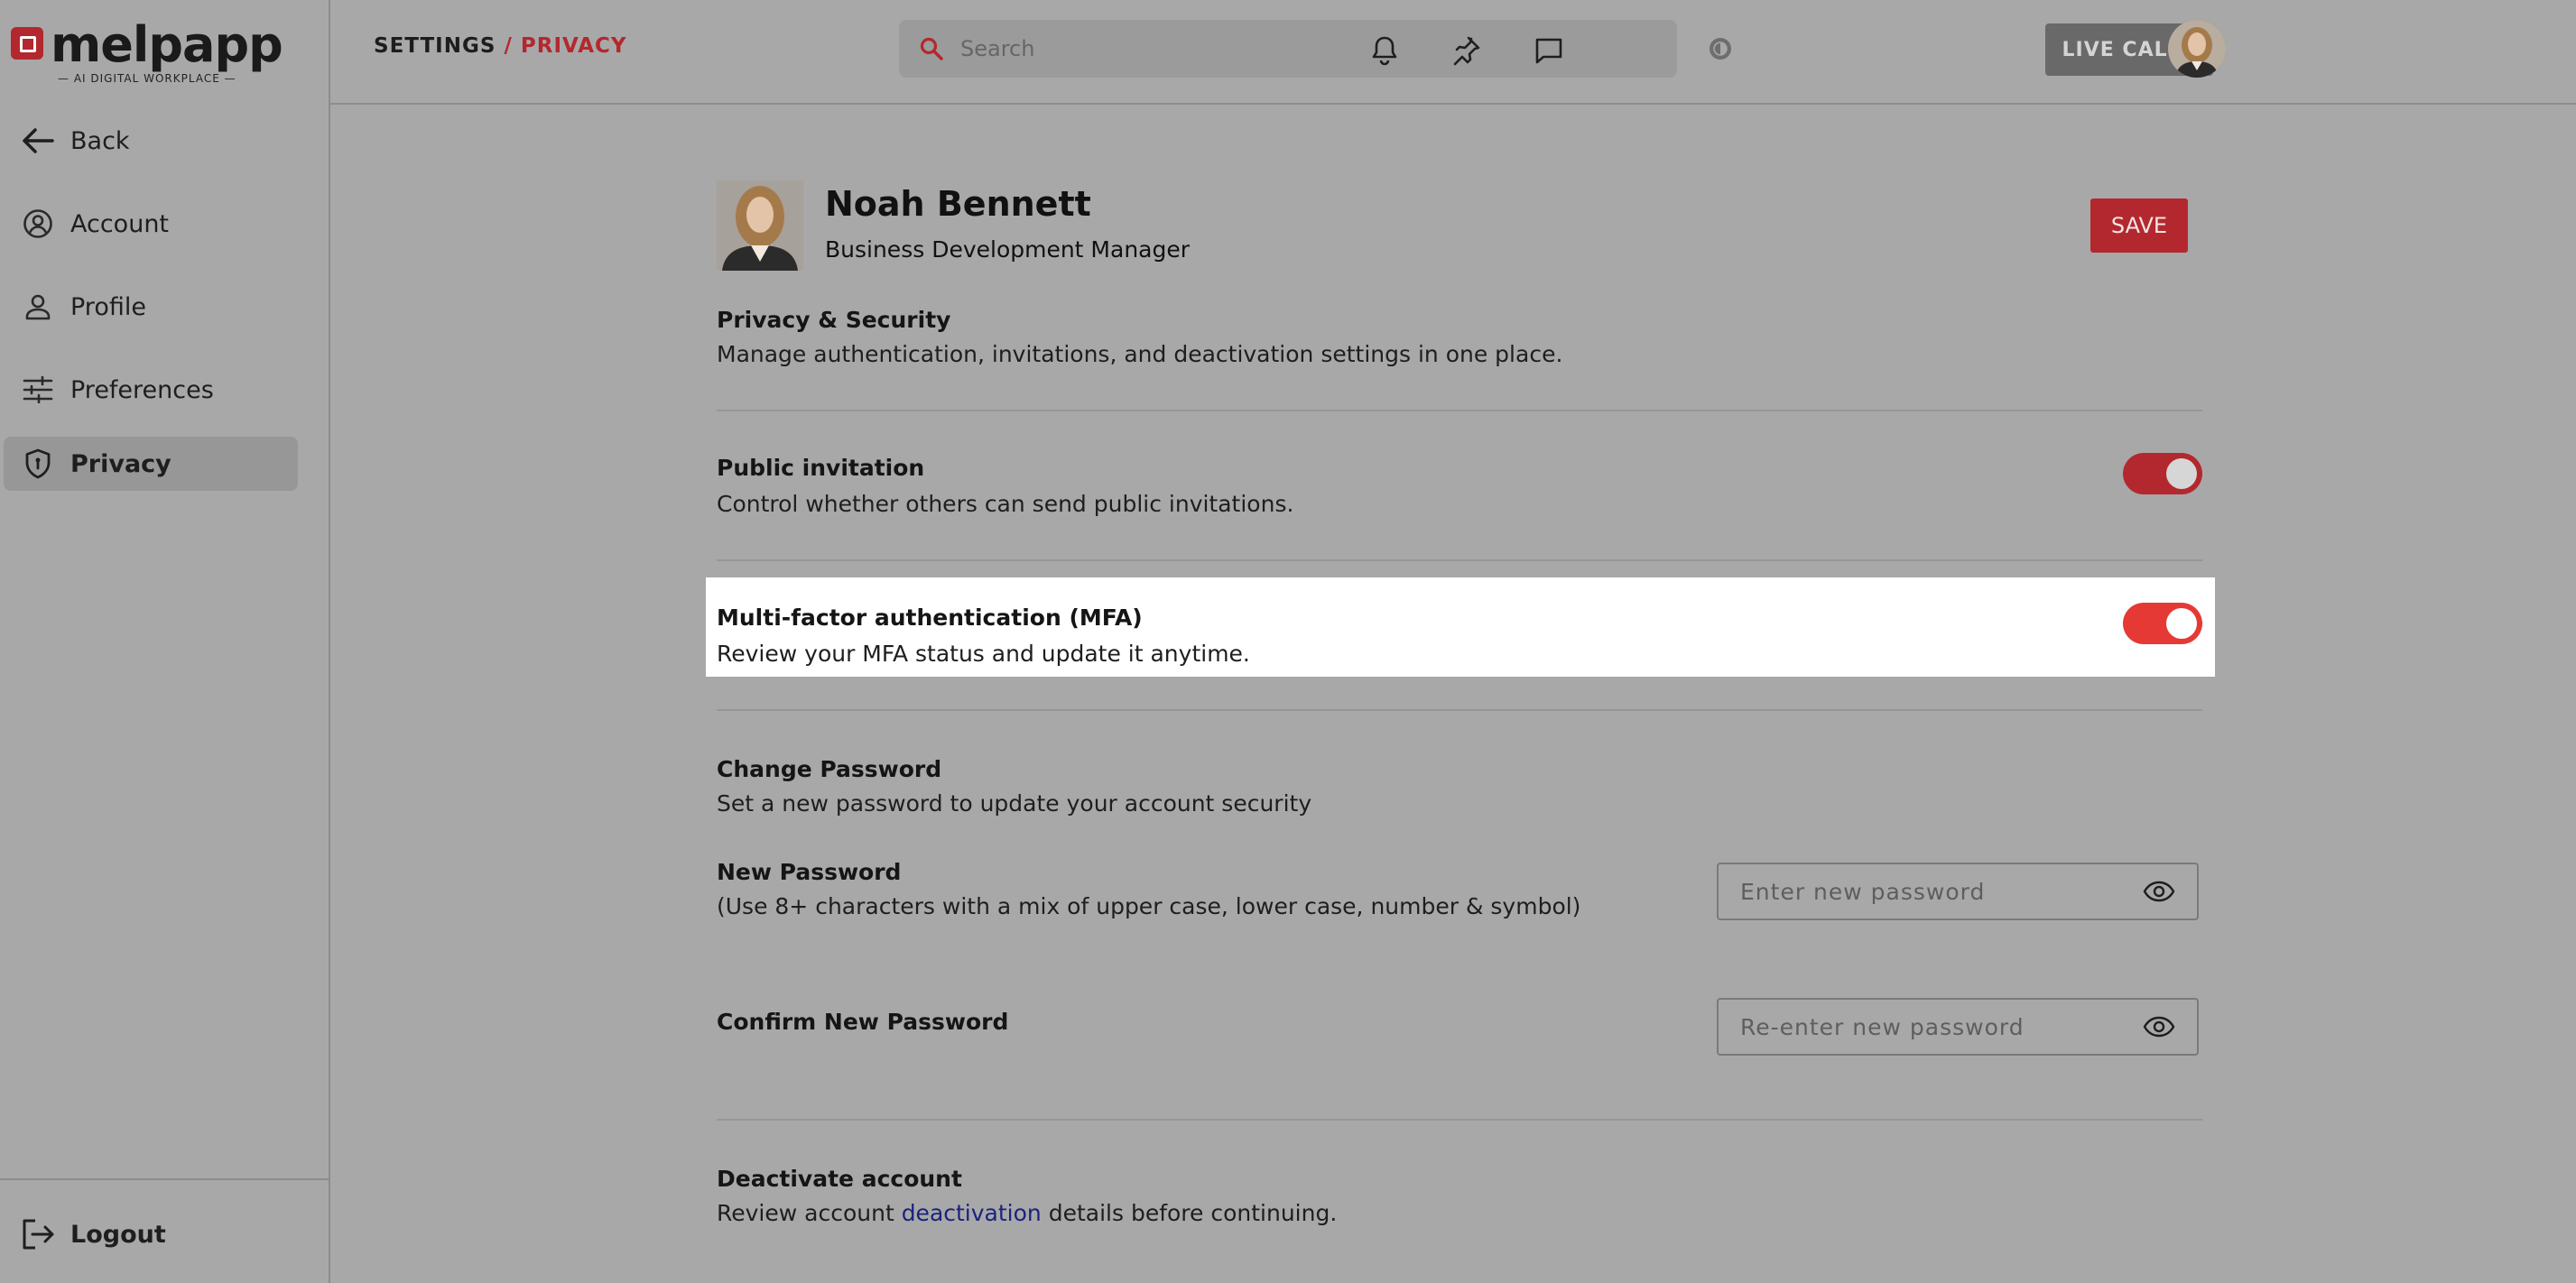 The height and width of the screenshot is (1283, 2576). I want to click on sidebar-item-preferences: Preferences, so click(151, 390).